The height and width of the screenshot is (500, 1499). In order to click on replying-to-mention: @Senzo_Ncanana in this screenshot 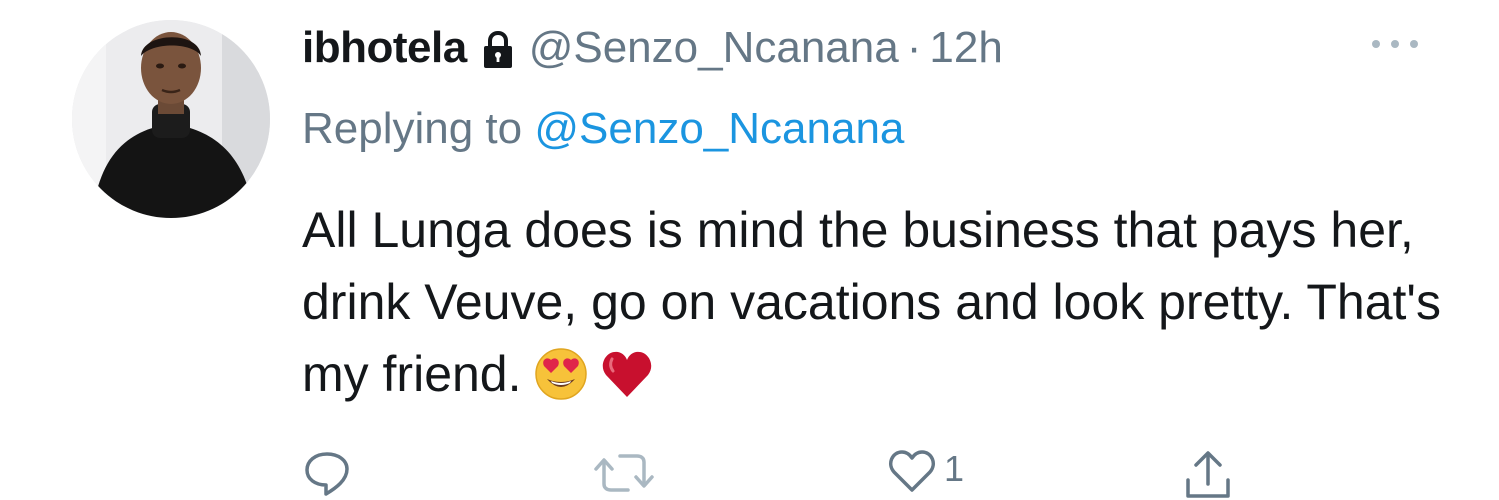, I will do `click(719, 128)`.